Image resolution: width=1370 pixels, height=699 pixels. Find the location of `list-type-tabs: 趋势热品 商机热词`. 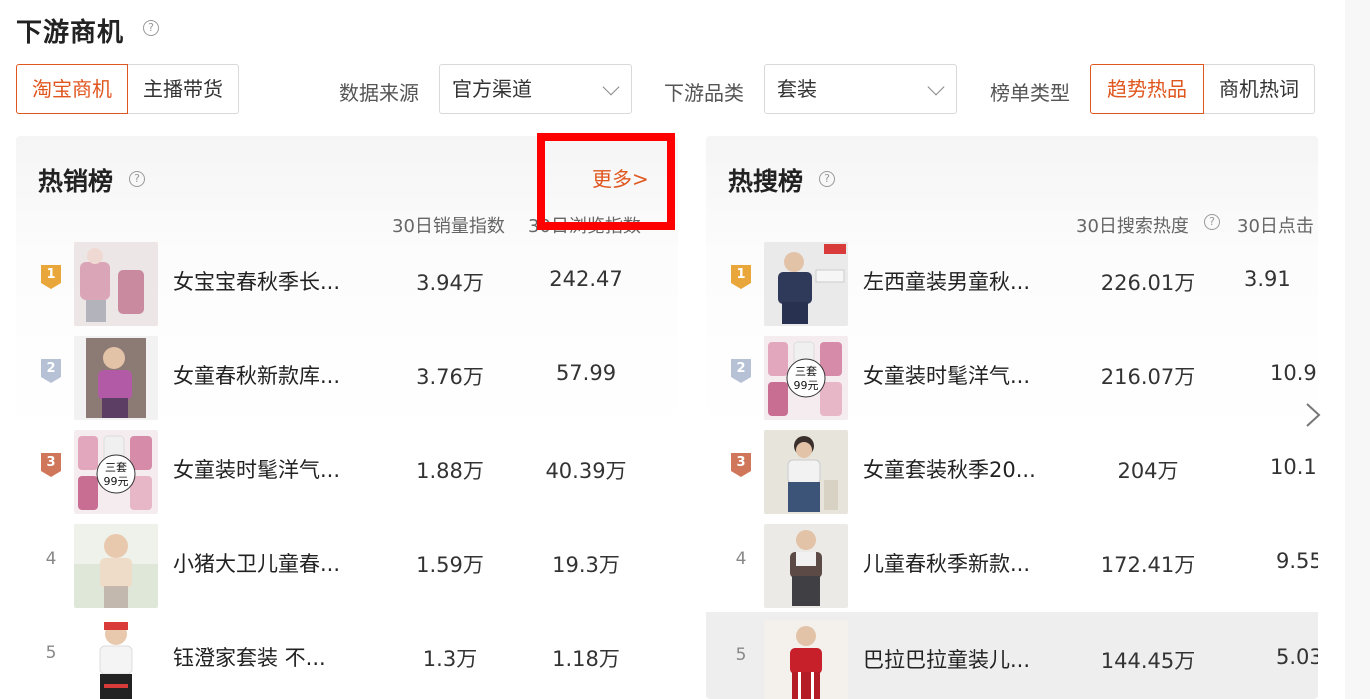

list-type-tabs: 趋势热品 商机热词 is located at coordinates (1202, 89).